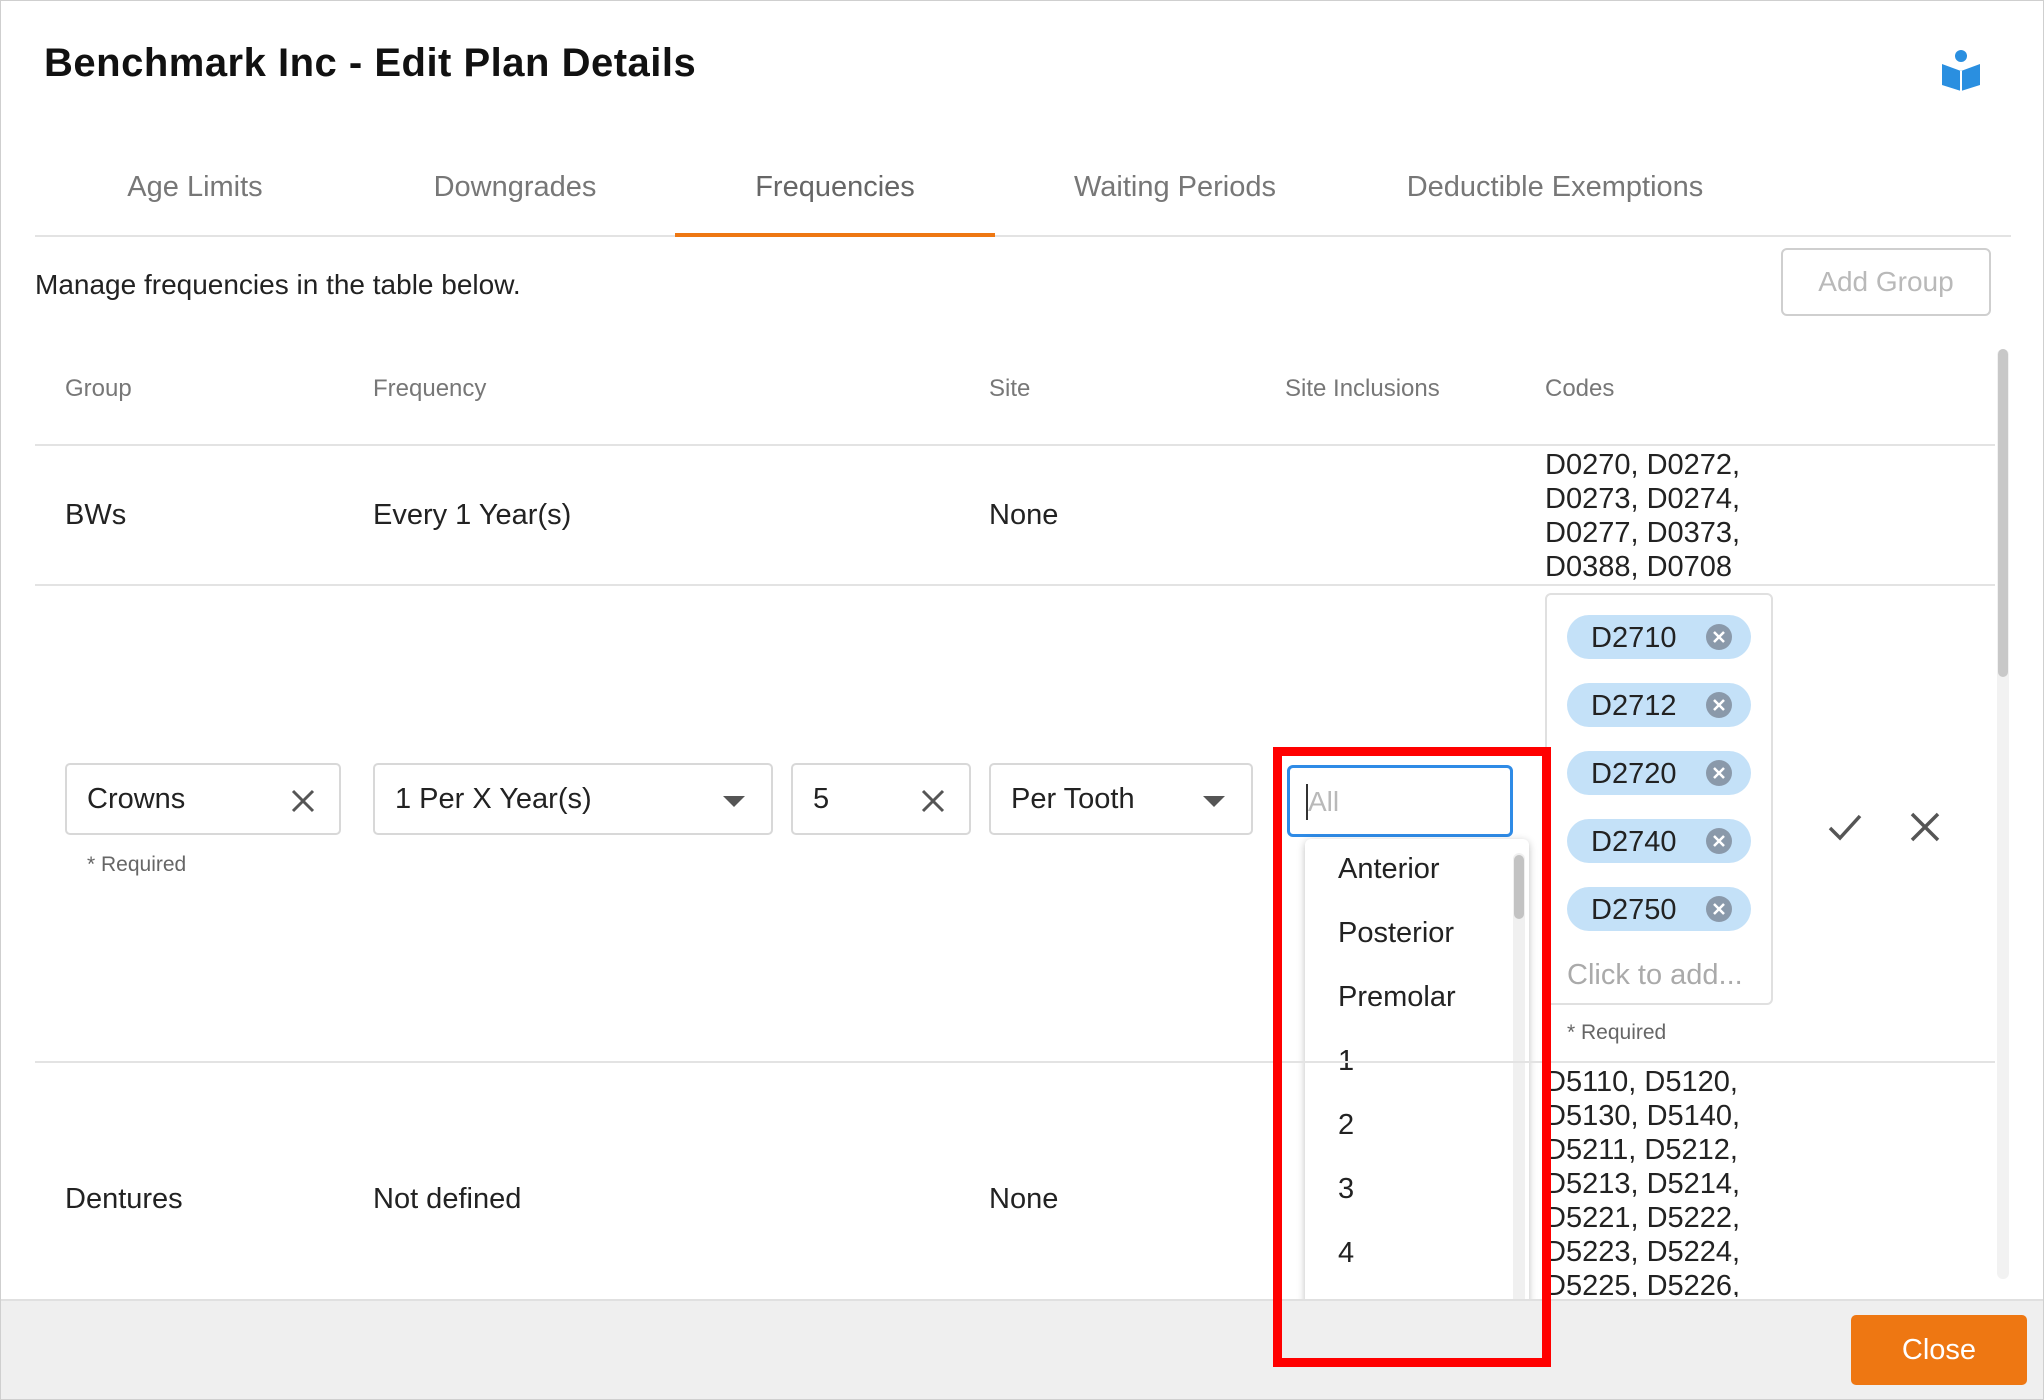 The height and width of the screenshot is (1400, 2044). I want to click on column-header-group: Group, so click(98, 388).